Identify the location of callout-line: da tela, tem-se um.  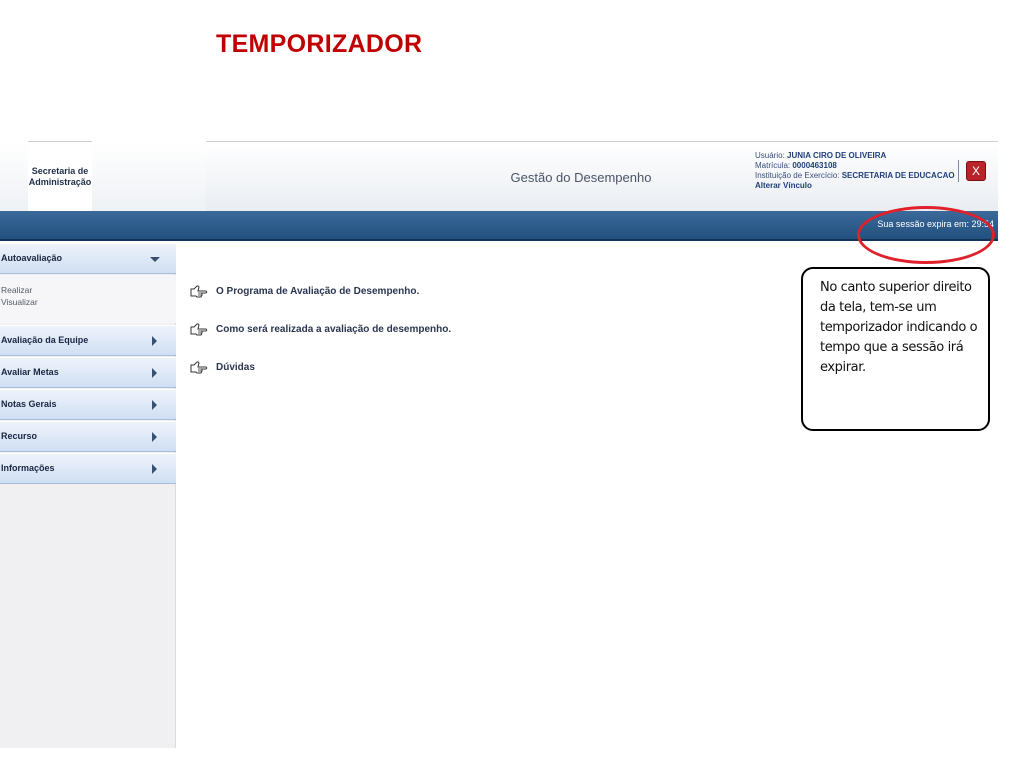
(878, 307).